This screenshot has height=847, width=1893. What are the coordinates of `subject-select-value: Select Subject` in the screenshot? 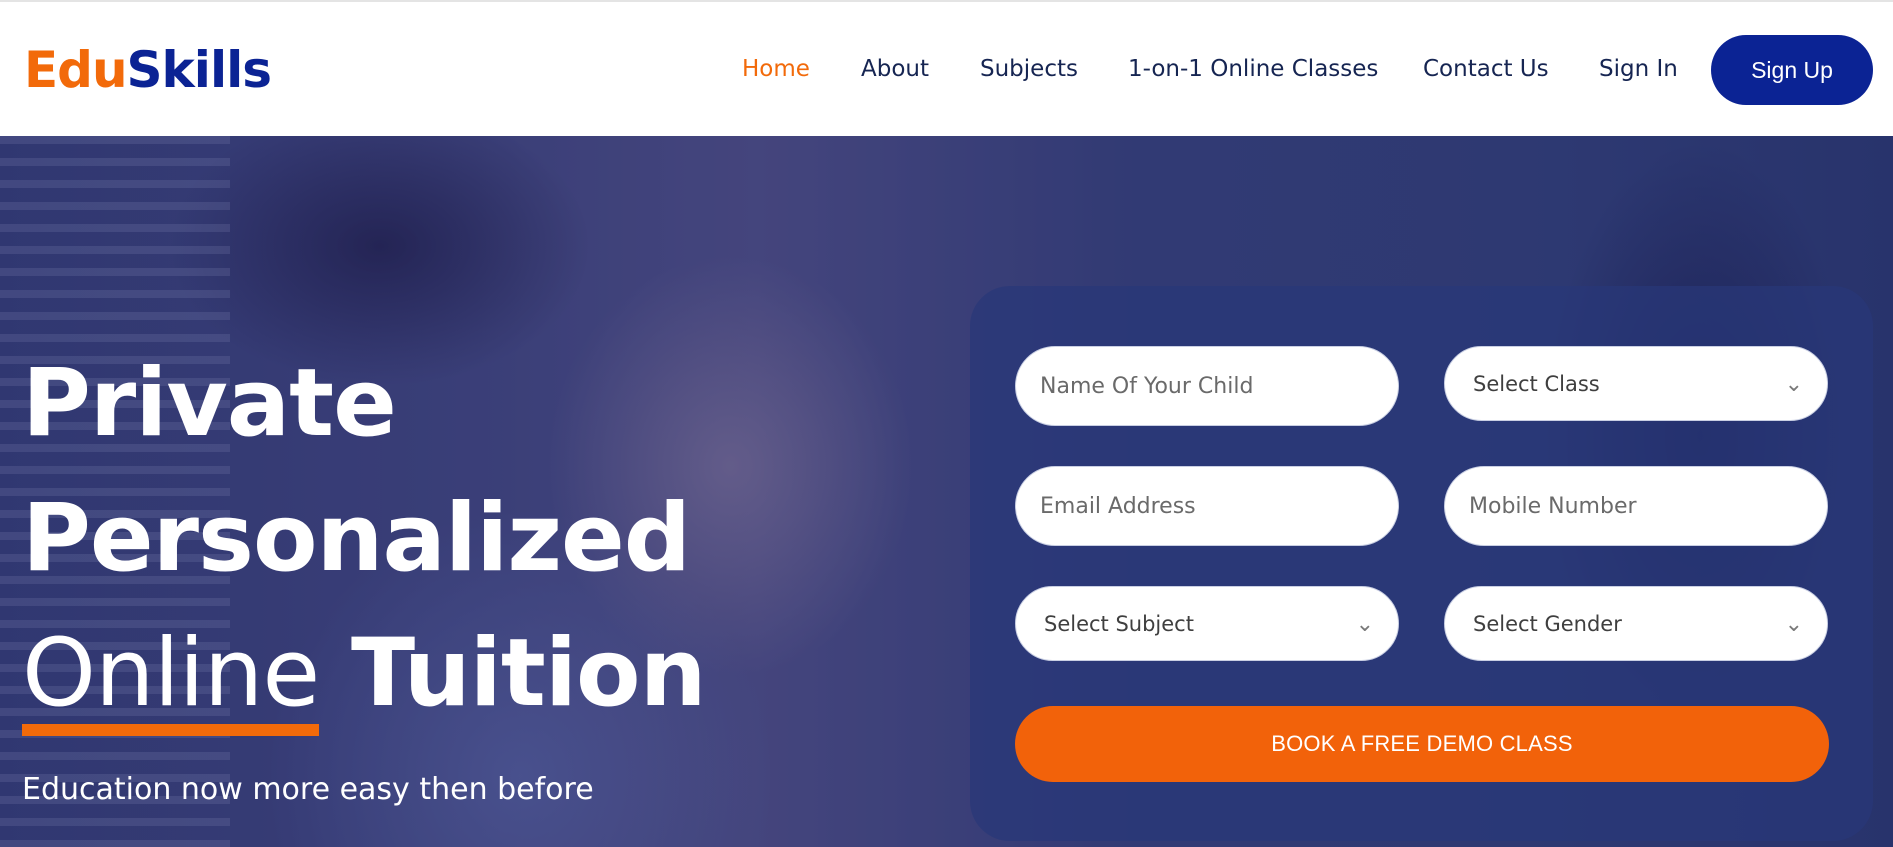 It's located at (1119, 624).